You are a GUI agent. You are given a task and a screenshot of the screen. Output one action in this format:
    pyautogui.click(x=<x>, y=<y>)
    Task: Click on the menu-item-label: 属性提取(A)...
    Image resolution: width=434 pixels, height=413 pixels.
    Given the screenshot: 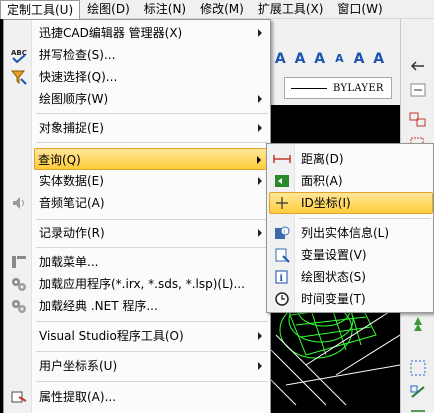 What is the action you would take?
    pyautogui.click(x=78, y=397)
    